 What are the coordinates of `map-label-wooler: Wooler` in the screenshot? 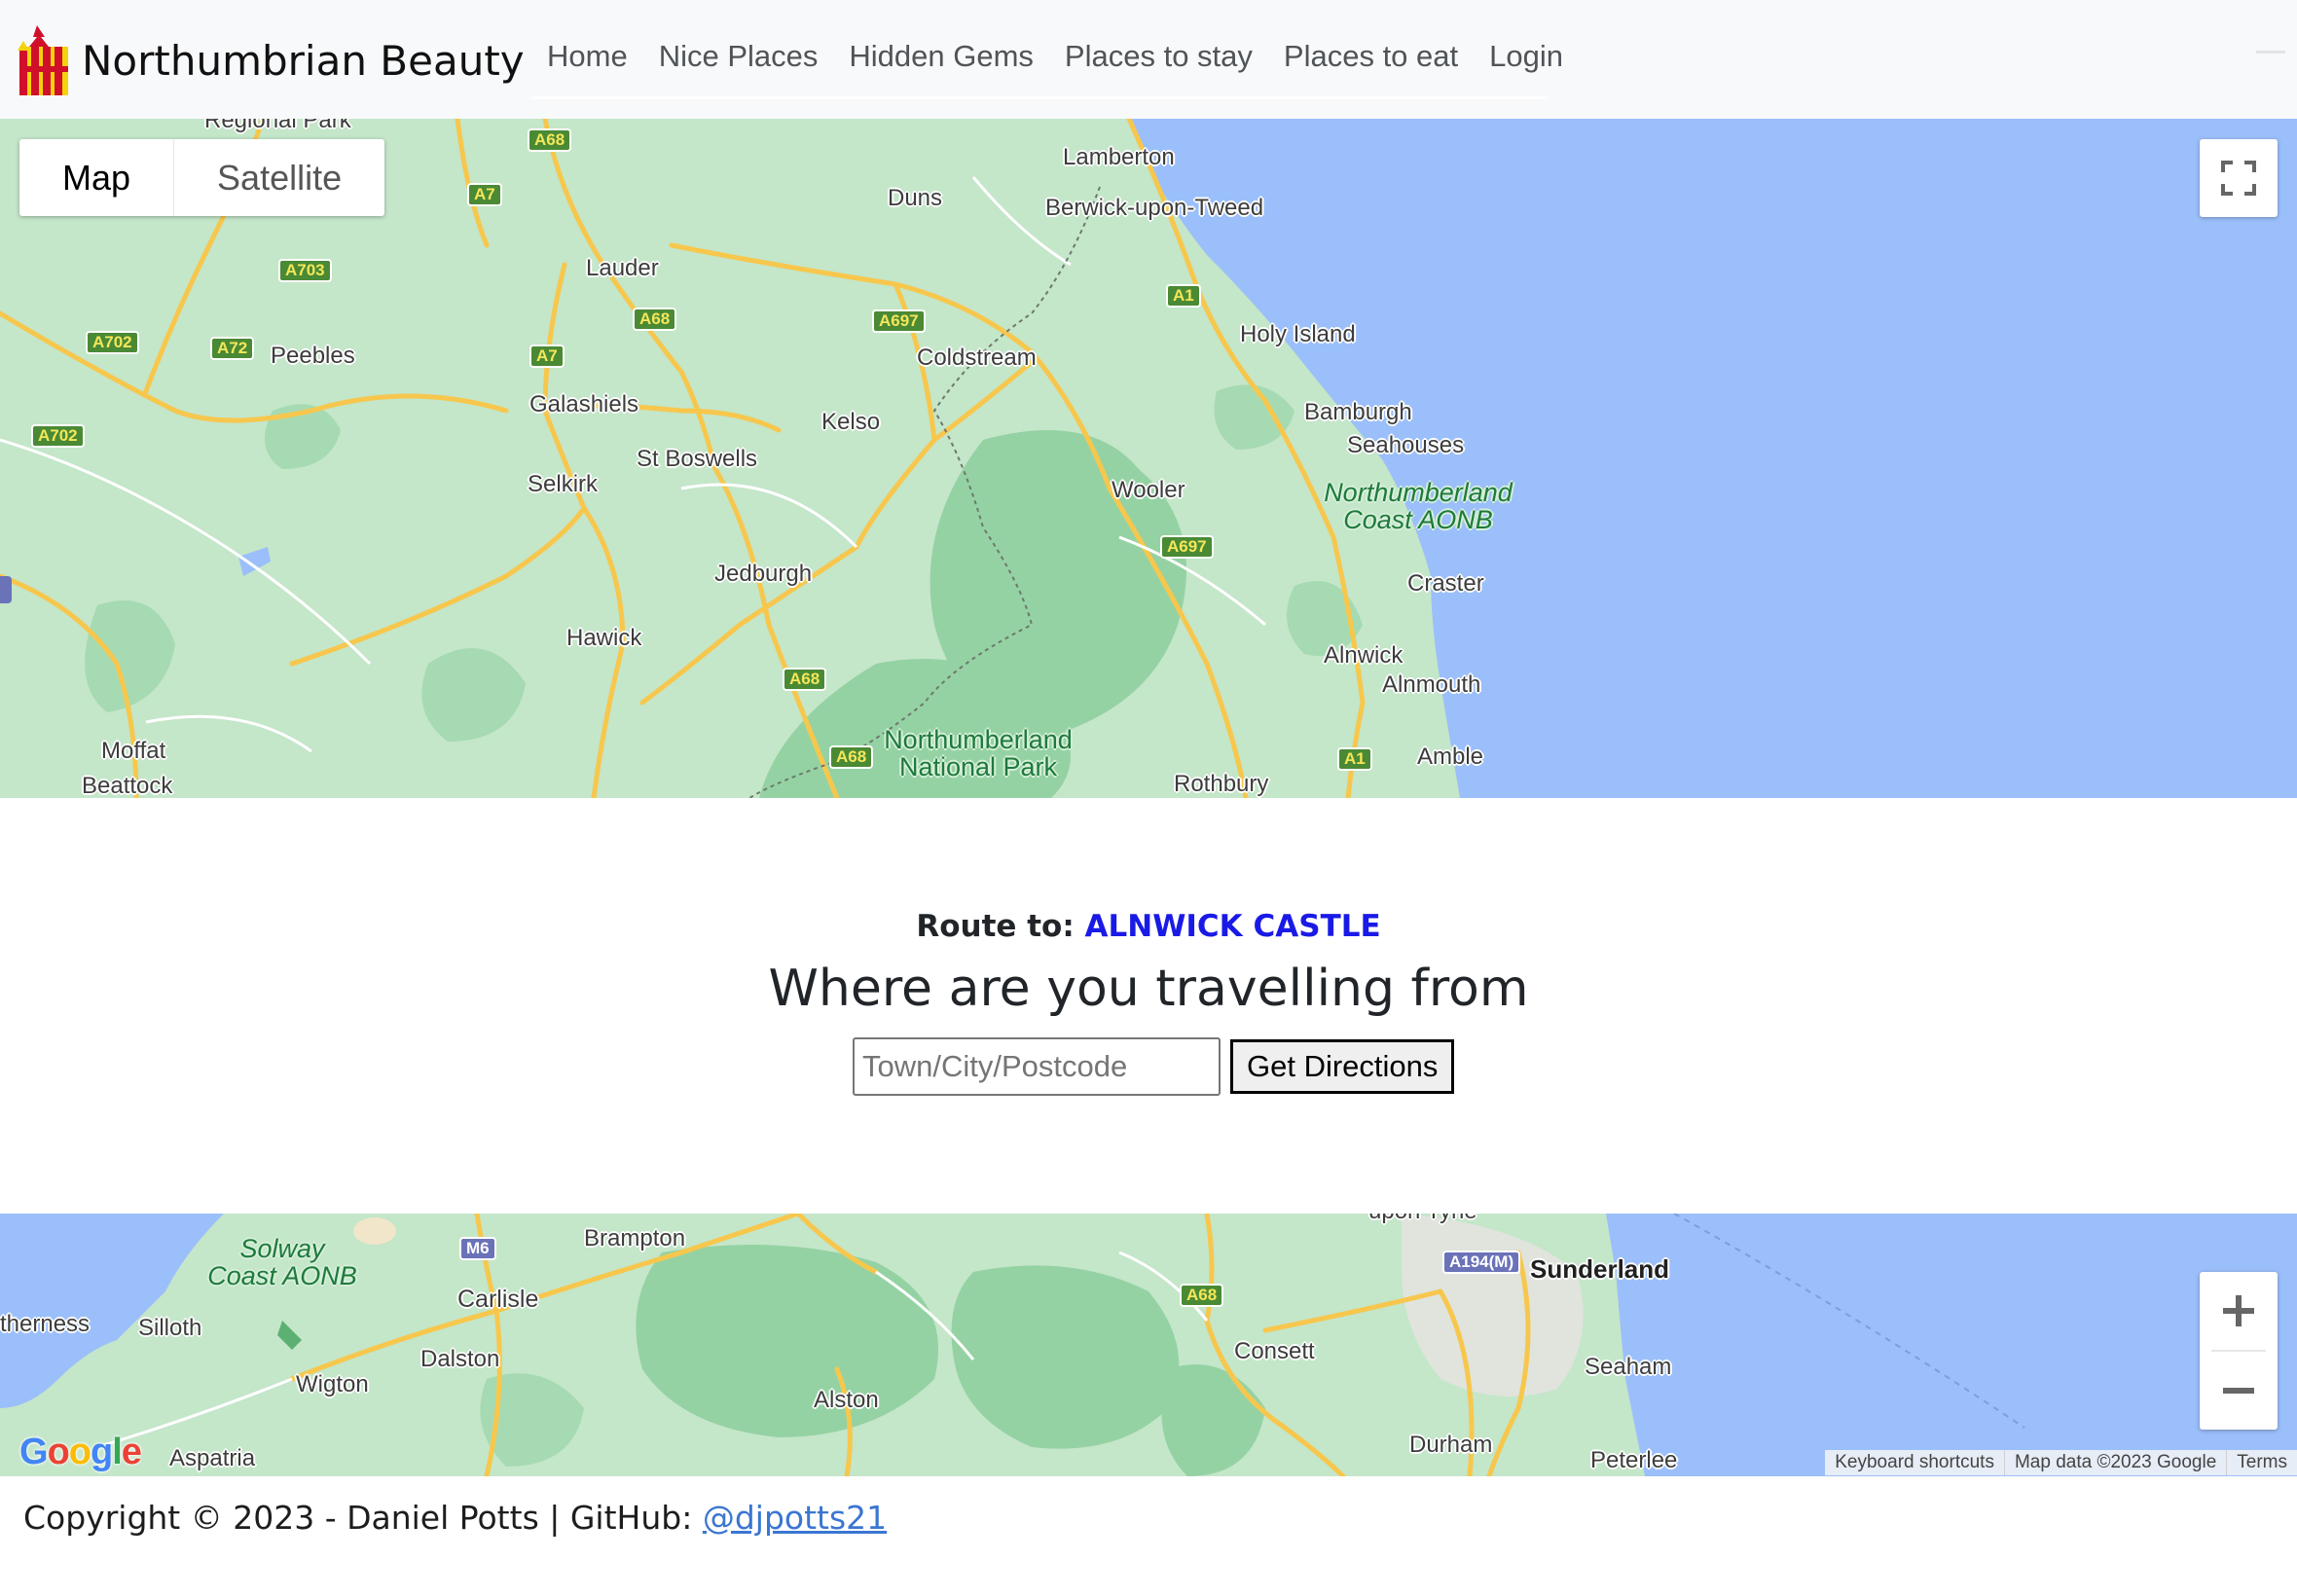 It's located at (1148, 490).